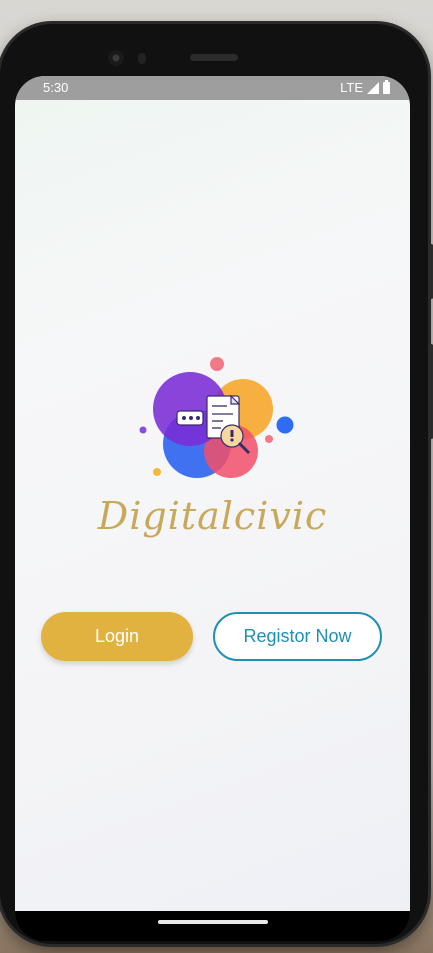 Image resolution: width=433 pixels, height=953 pixels. Describe the element at coordinates (214, 57) in the screenshot. I see `earpiece-speaker` at that location.